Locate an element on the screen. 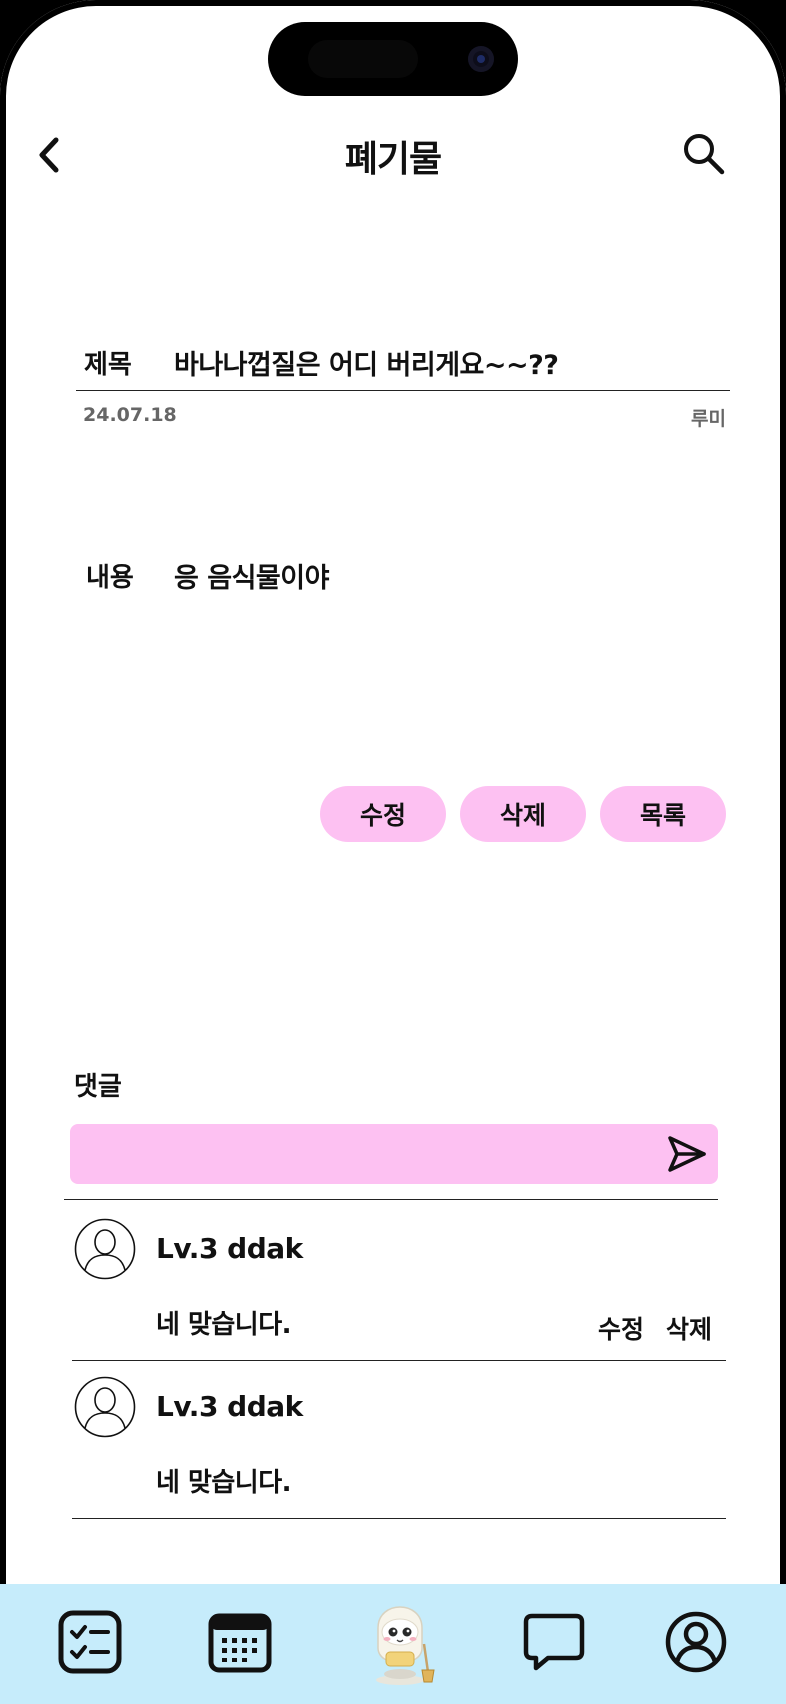 The image size is (786, 1704). post-author: 루미 is located at coordinates (708, 419).